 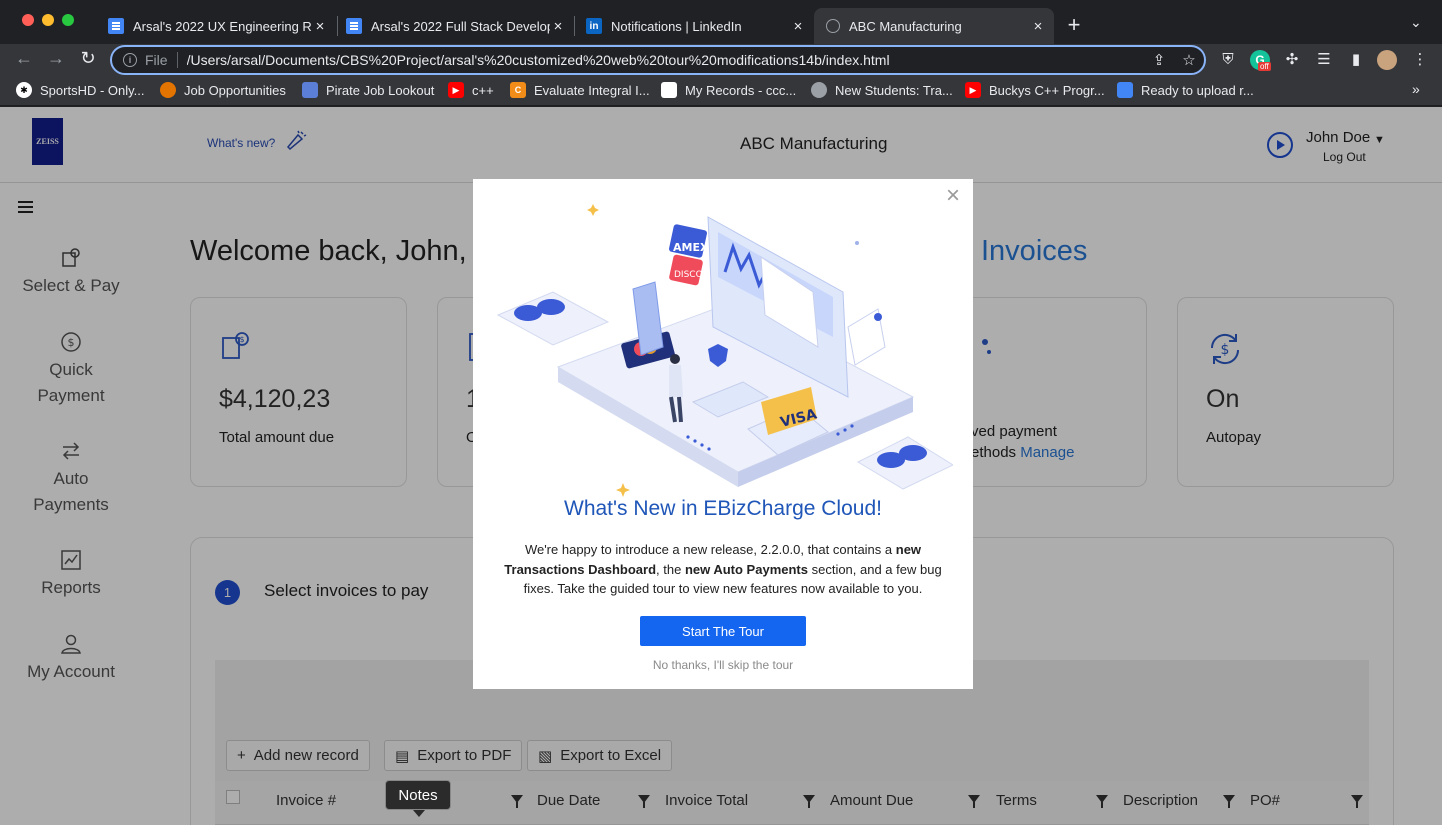 What do you see at coordinates (833, 26) in the screenshot?
I see `globe-icon` at bounding box center [833, 26].